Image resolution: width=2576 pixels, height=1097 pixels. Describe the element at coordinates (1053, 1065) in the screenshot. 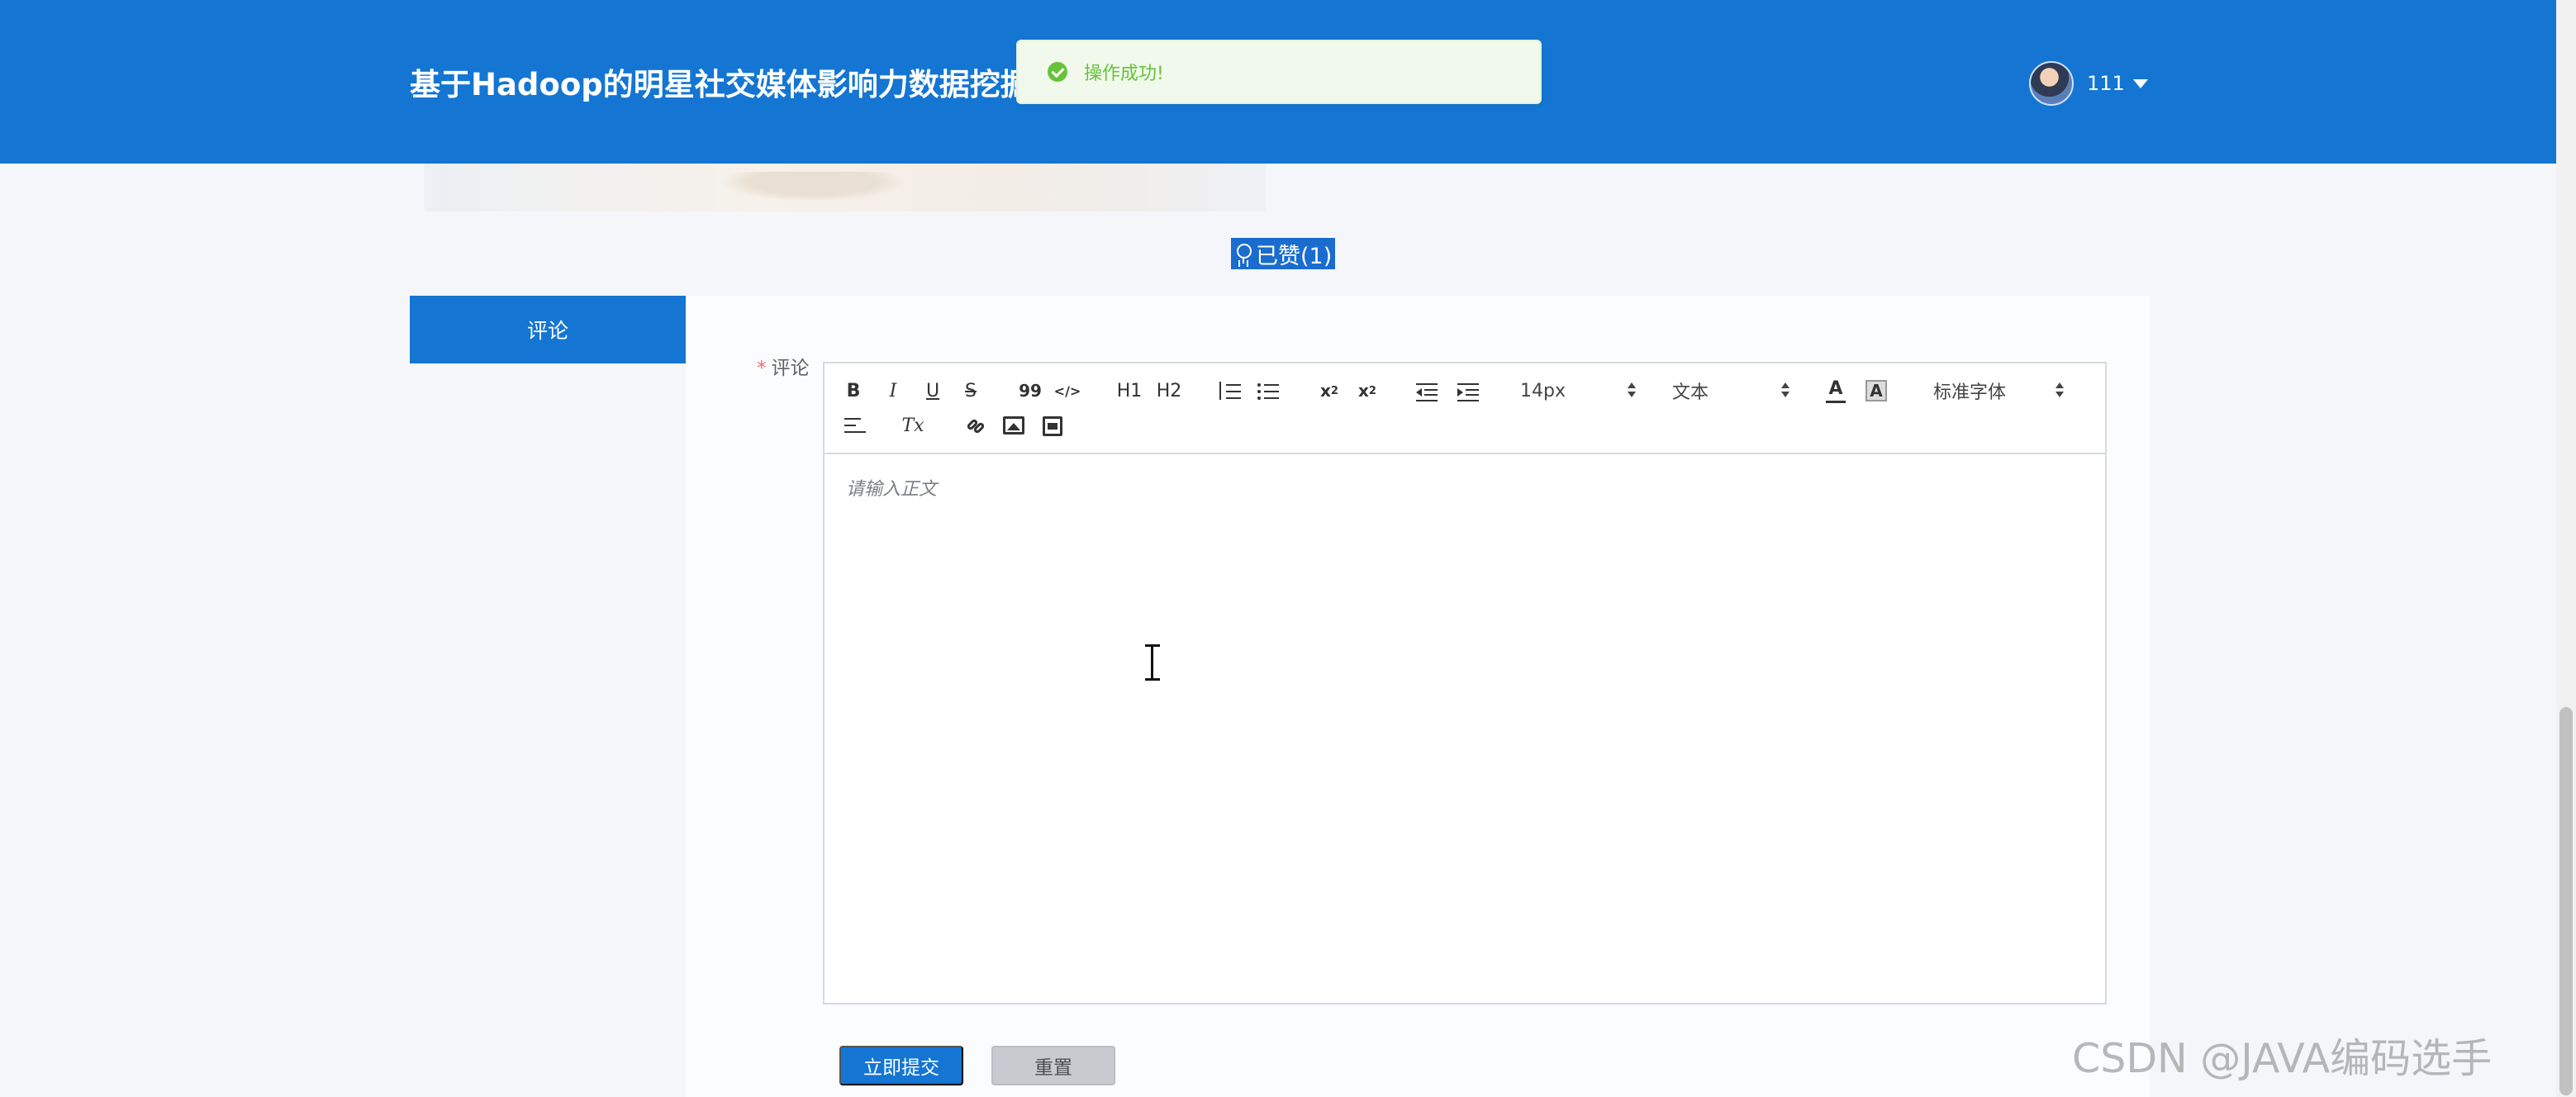

I see `reset-button: 重置` at that location.